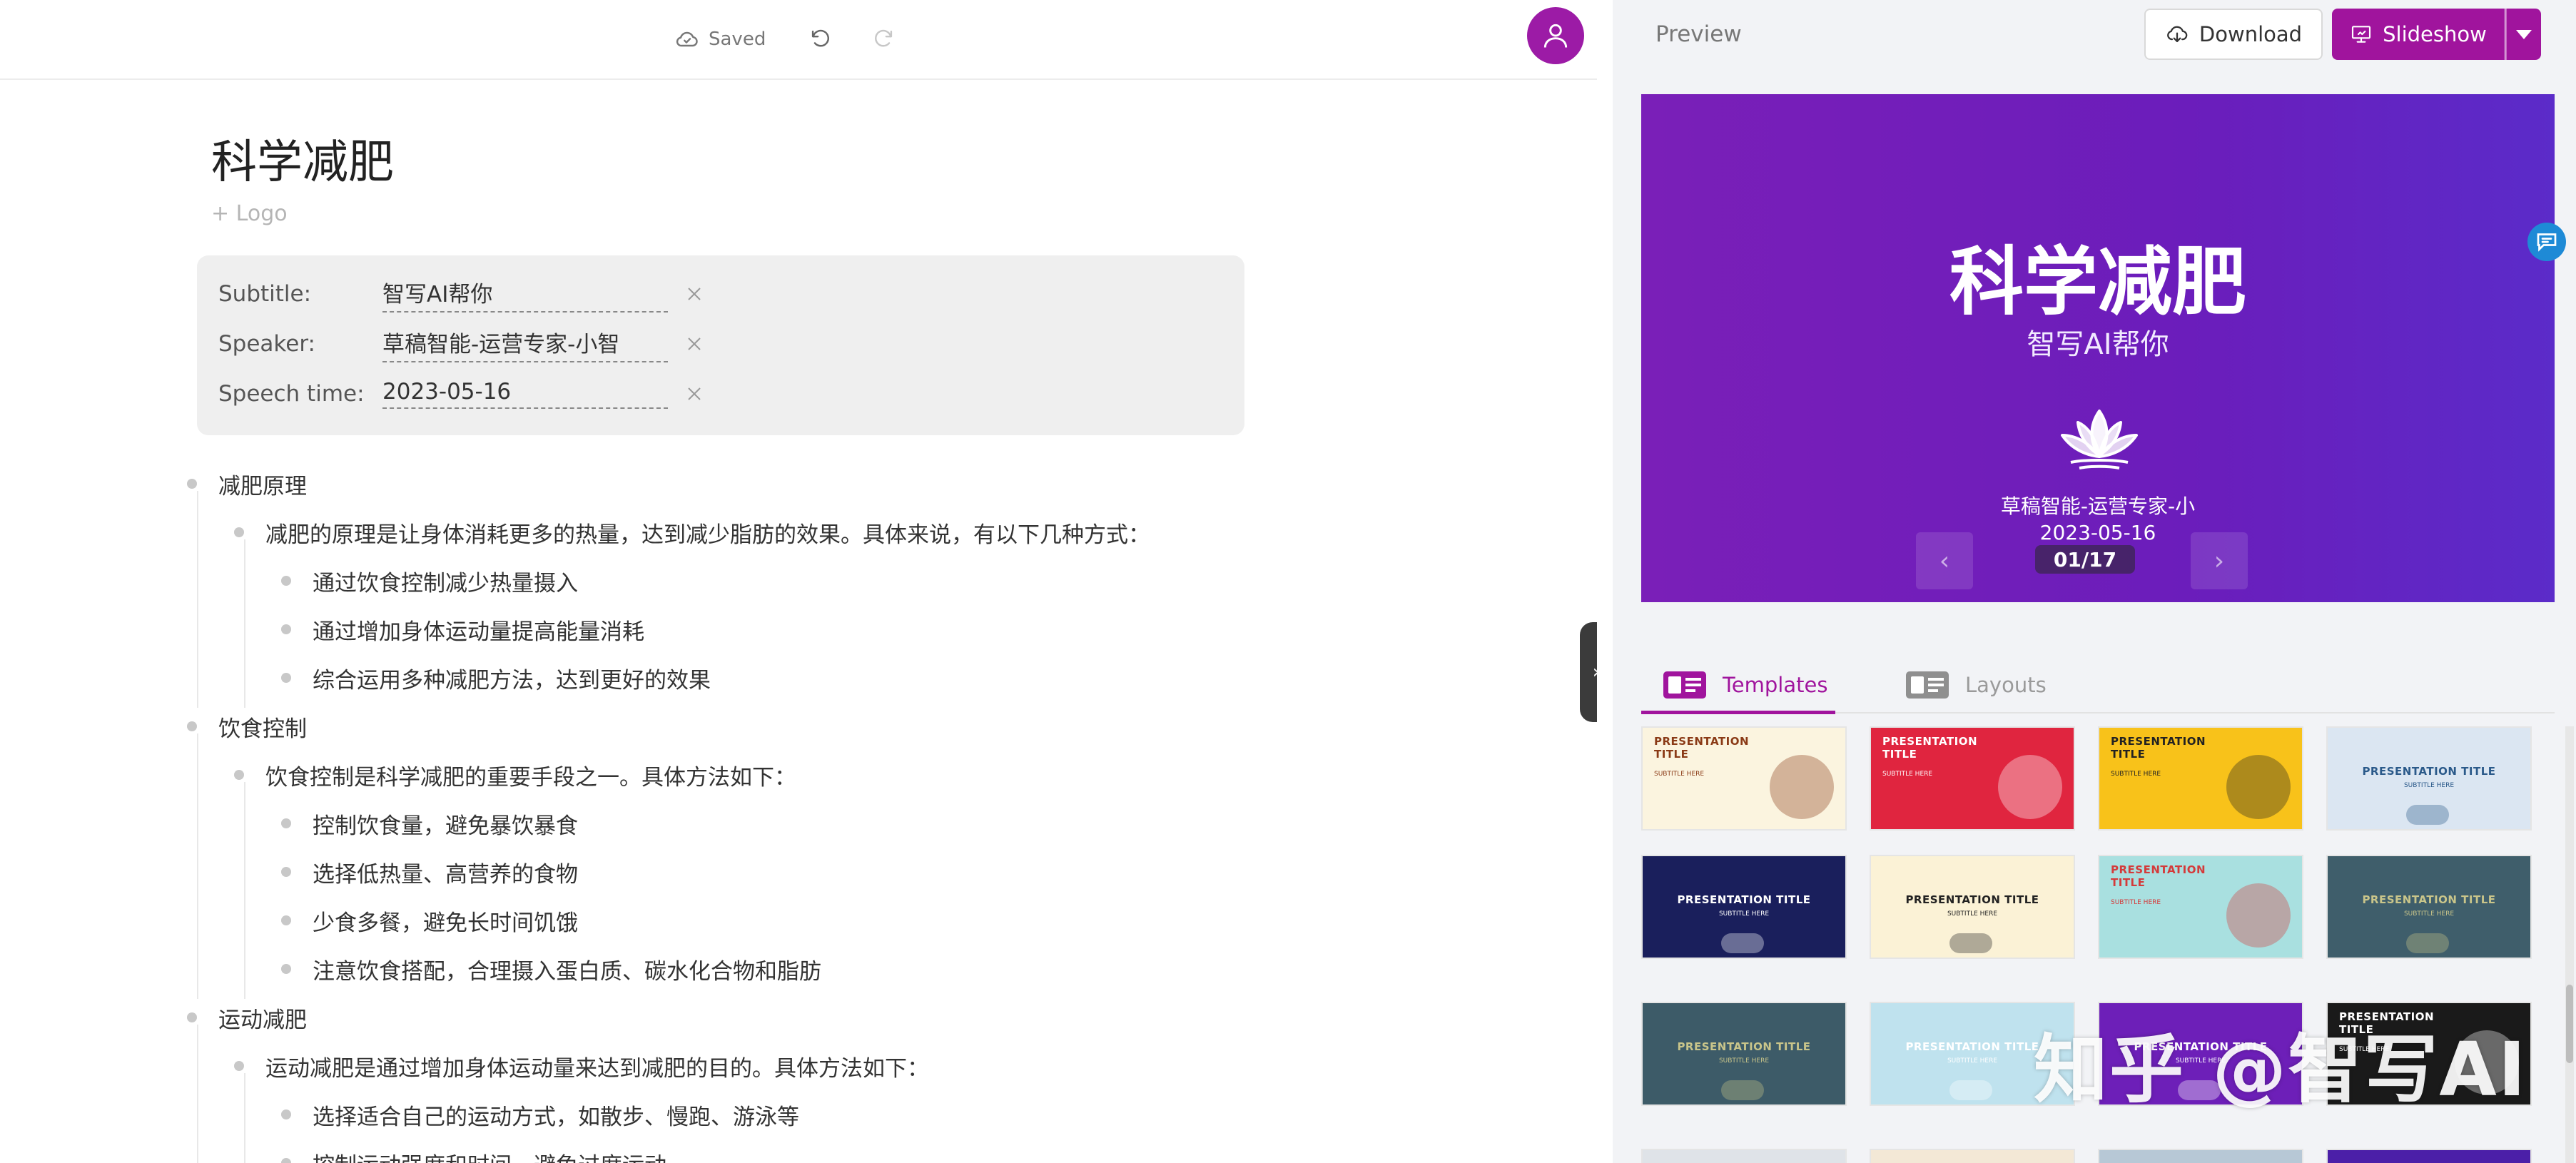 Image resolution: width=2576 pixels, height=1163 pixels. What do you see at coordinates (2085, 559) in the screenshot?
I see `slide-counter: 01/17` at bounding box center [2085, 559].